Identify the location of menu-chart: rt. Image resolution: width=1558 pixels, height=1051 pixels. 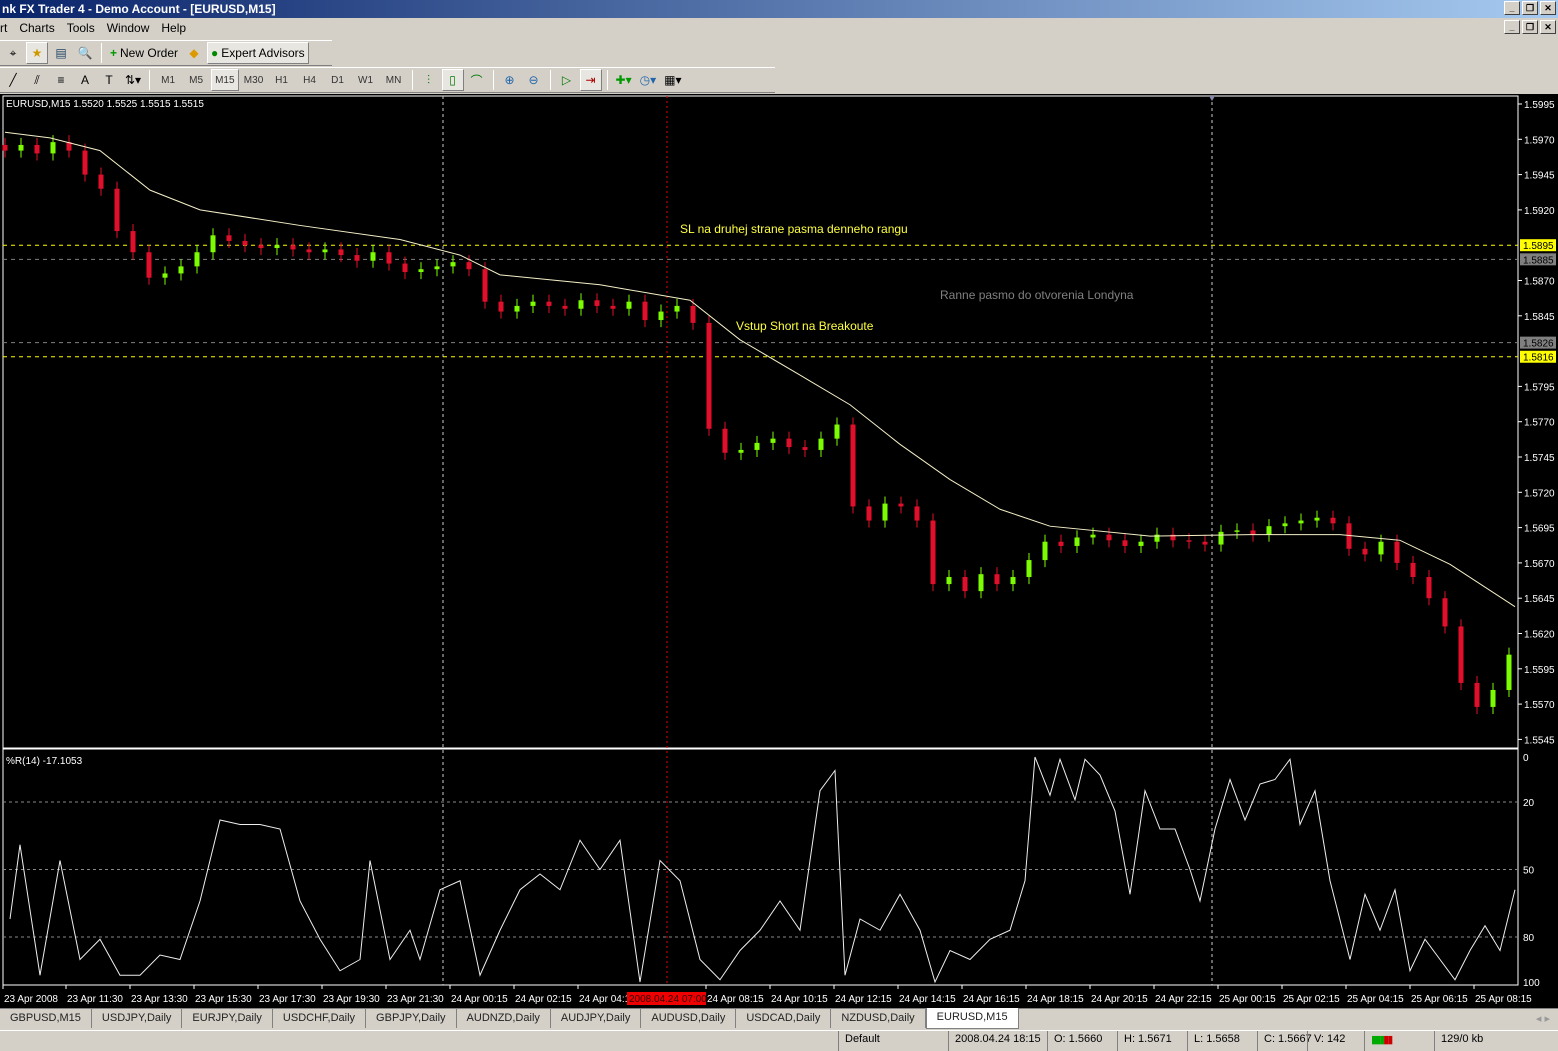
(6, 28).